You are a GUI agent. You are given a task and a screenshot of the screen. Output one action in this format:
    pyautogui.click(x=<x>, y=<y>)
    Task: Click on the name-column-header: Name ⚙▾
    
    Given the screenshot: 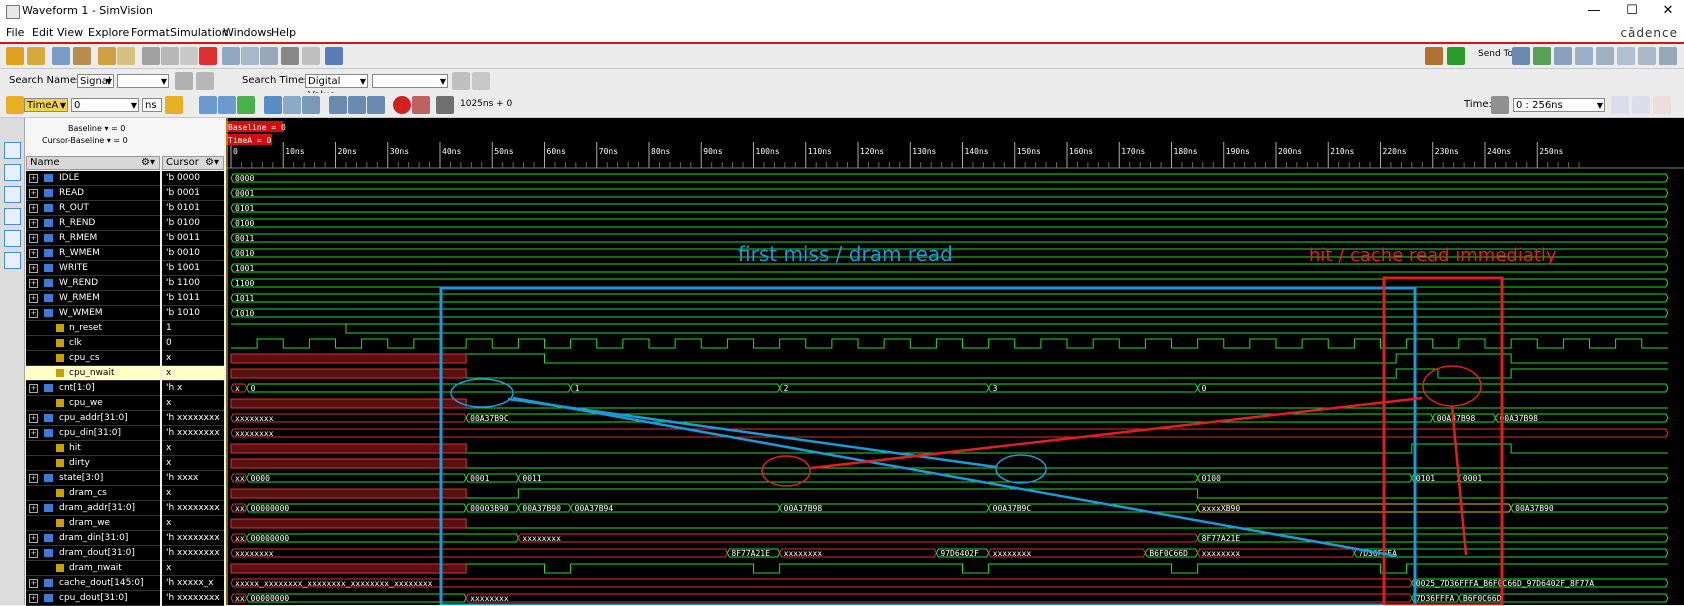 What is the action you would take?
    pyautogui.click(x=93, y=163)
    